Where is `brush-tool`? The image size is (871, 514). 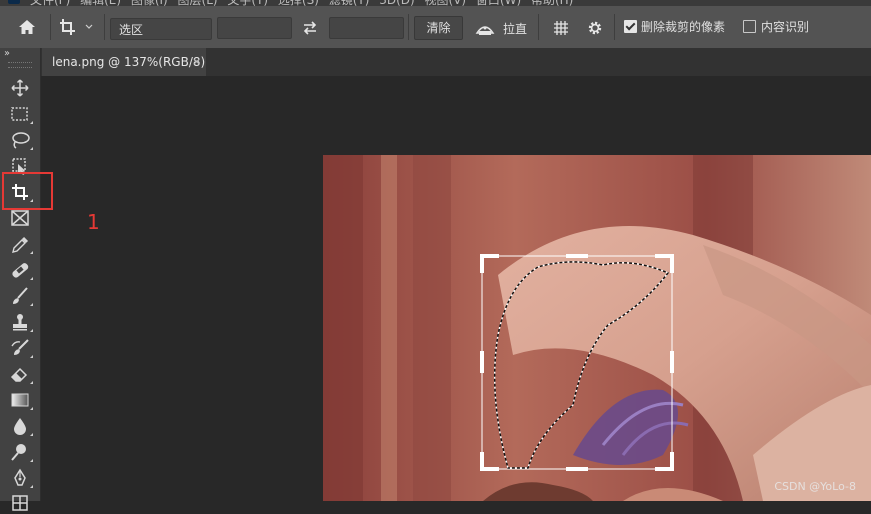
brush-tool is located at coordinates (21, 296).